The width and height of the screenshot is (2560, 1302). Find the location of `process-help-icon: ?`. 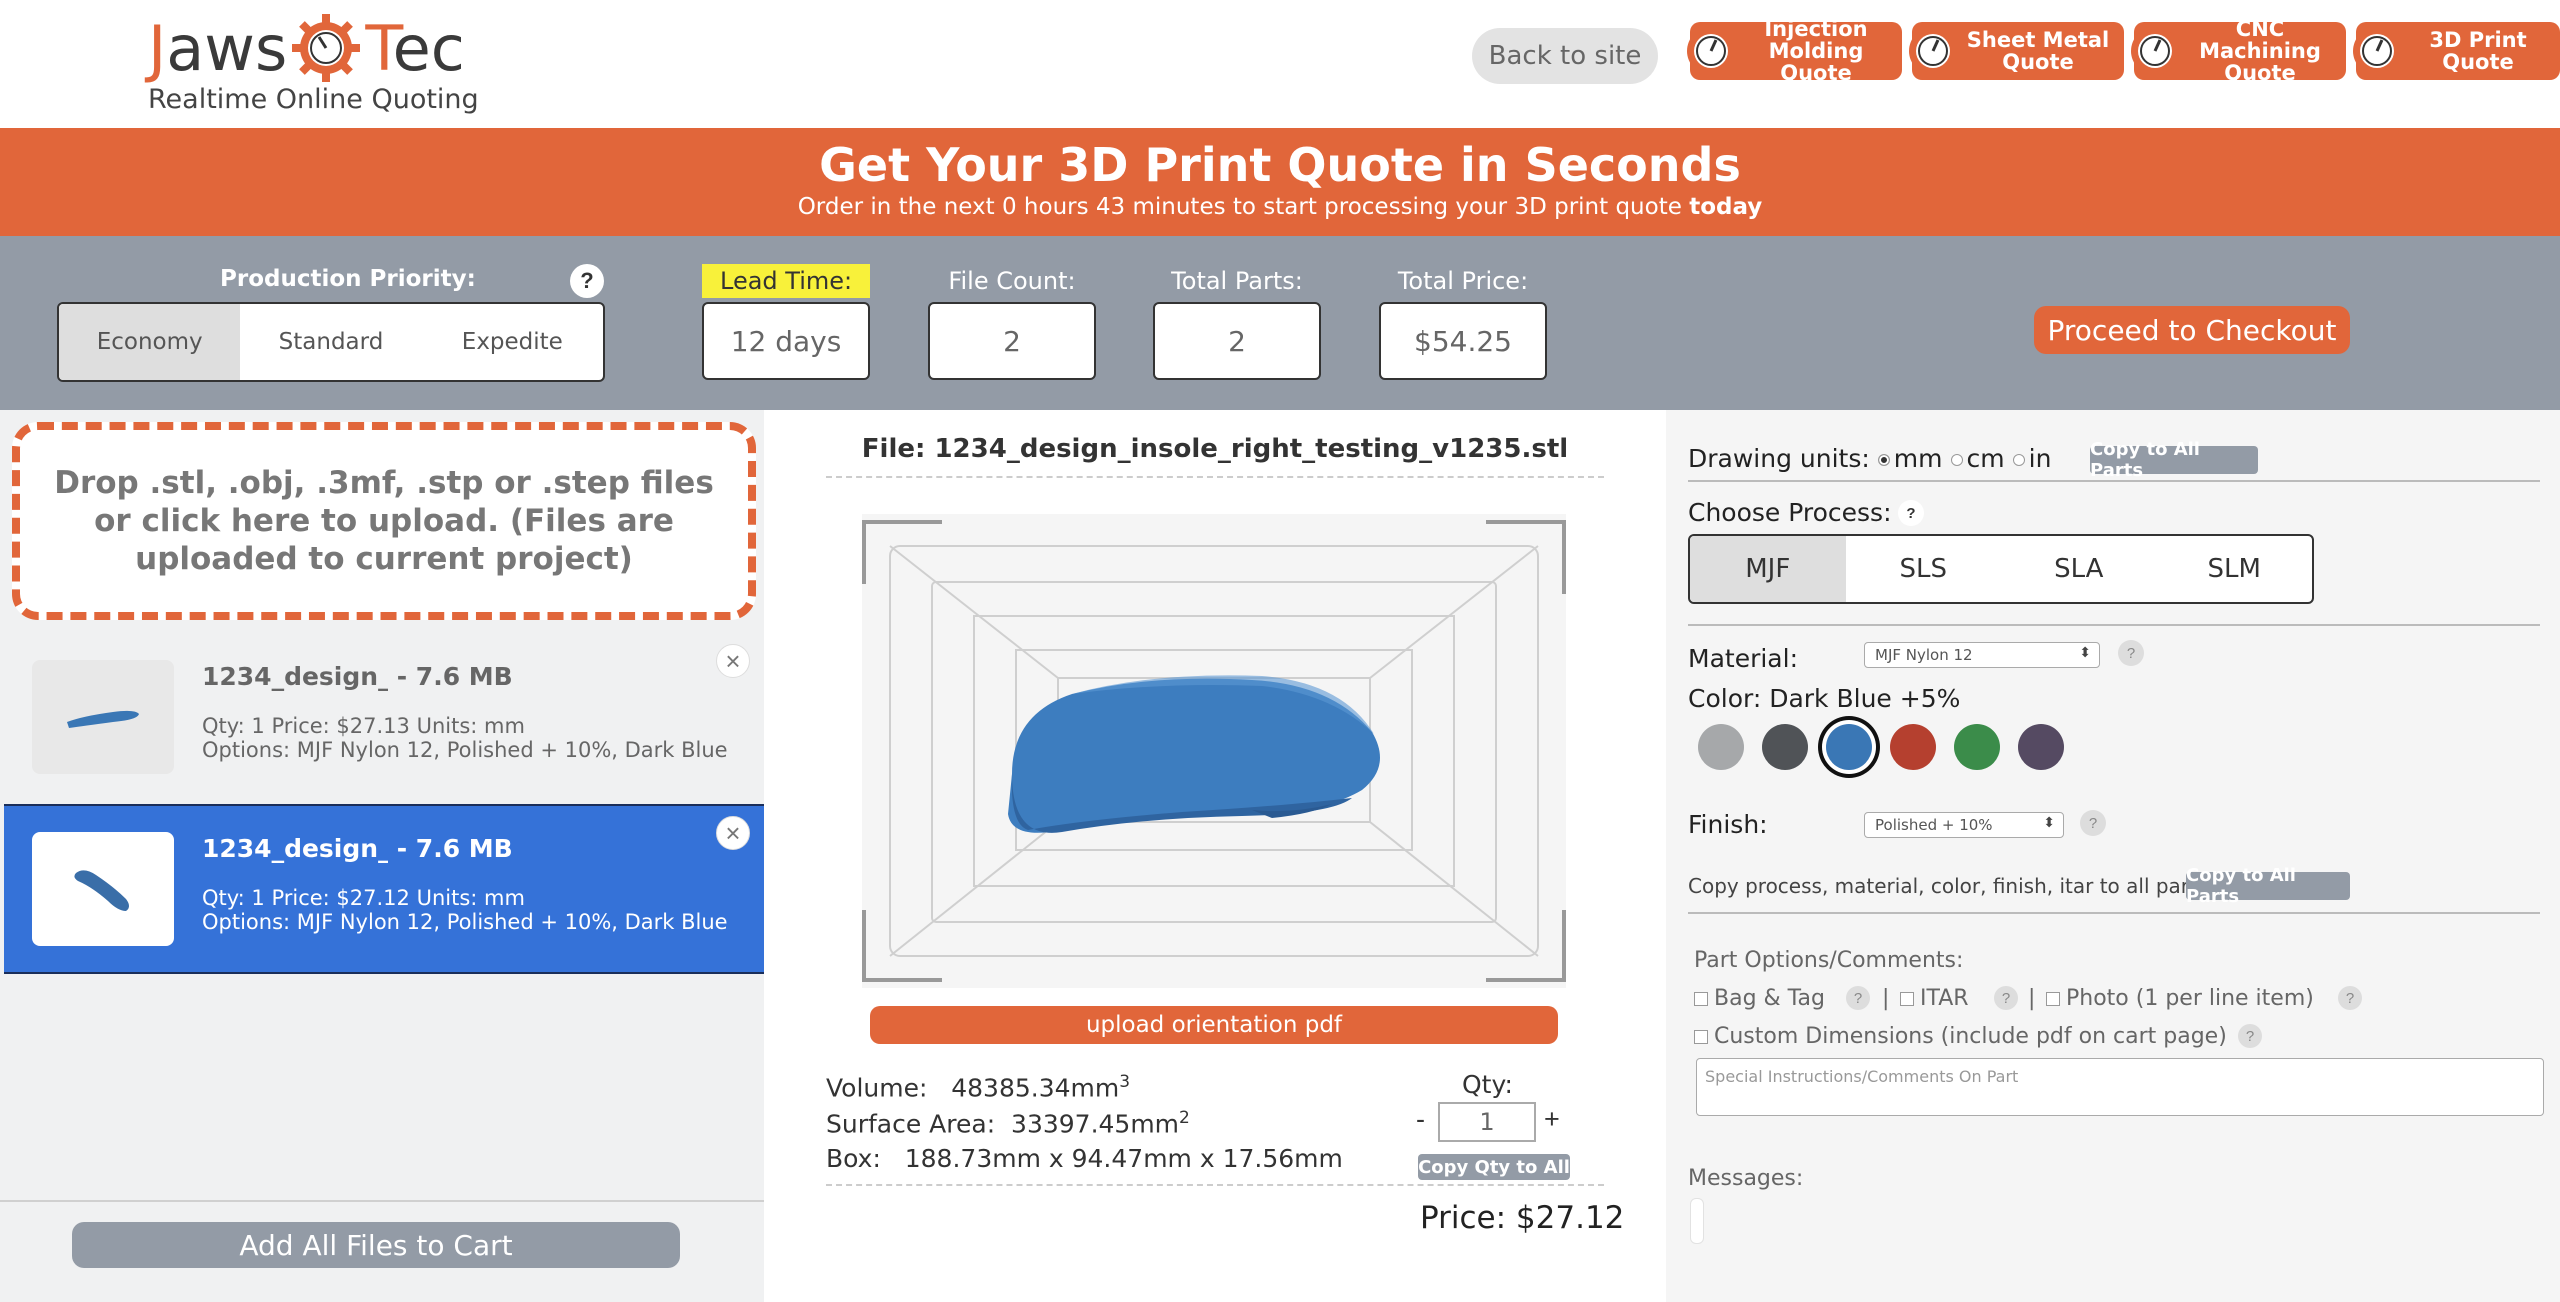

process-help-icon: ? is located at coordinates (1911, 513).